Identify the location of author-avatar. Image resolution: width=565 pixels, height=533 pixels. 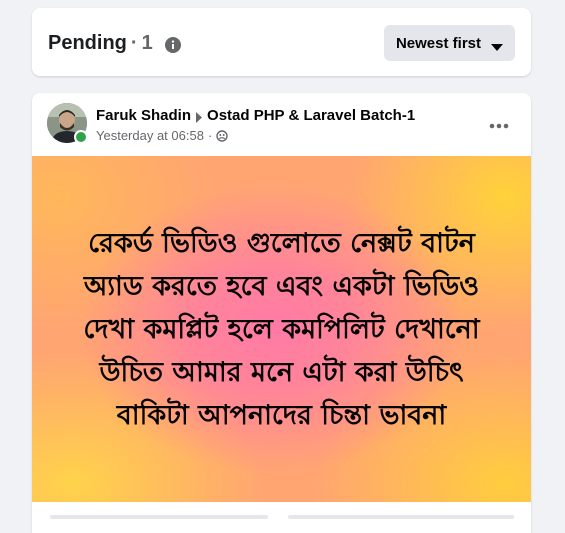
(67, 123).